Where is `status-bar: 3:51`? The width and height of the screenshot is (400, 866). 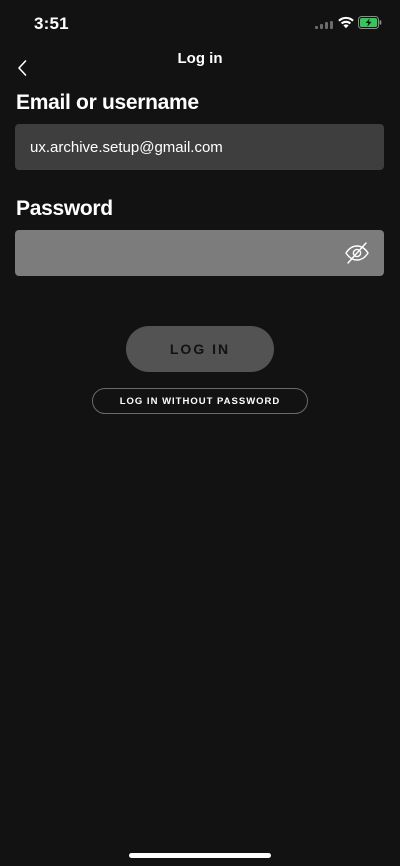 status-bar: 3:51 is located at coordinates (200, 23).